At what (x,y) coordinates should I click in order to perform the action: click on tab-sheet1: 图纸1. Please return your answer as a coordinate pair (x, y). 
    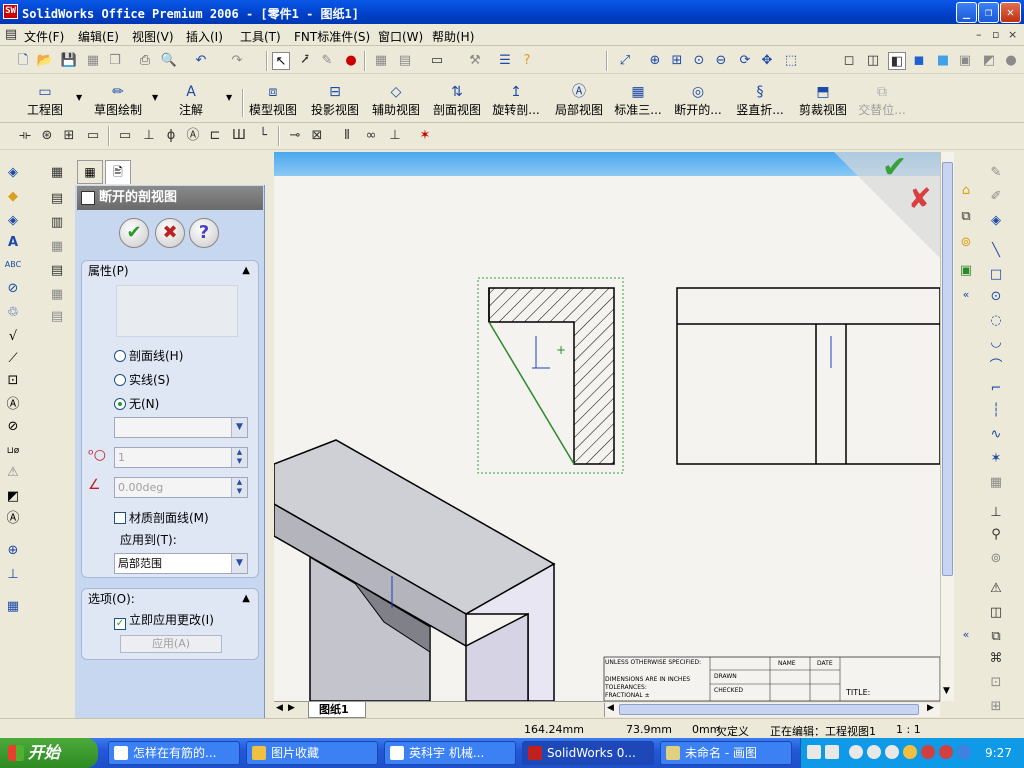
    Looking at the image, I should click on (337, 710).